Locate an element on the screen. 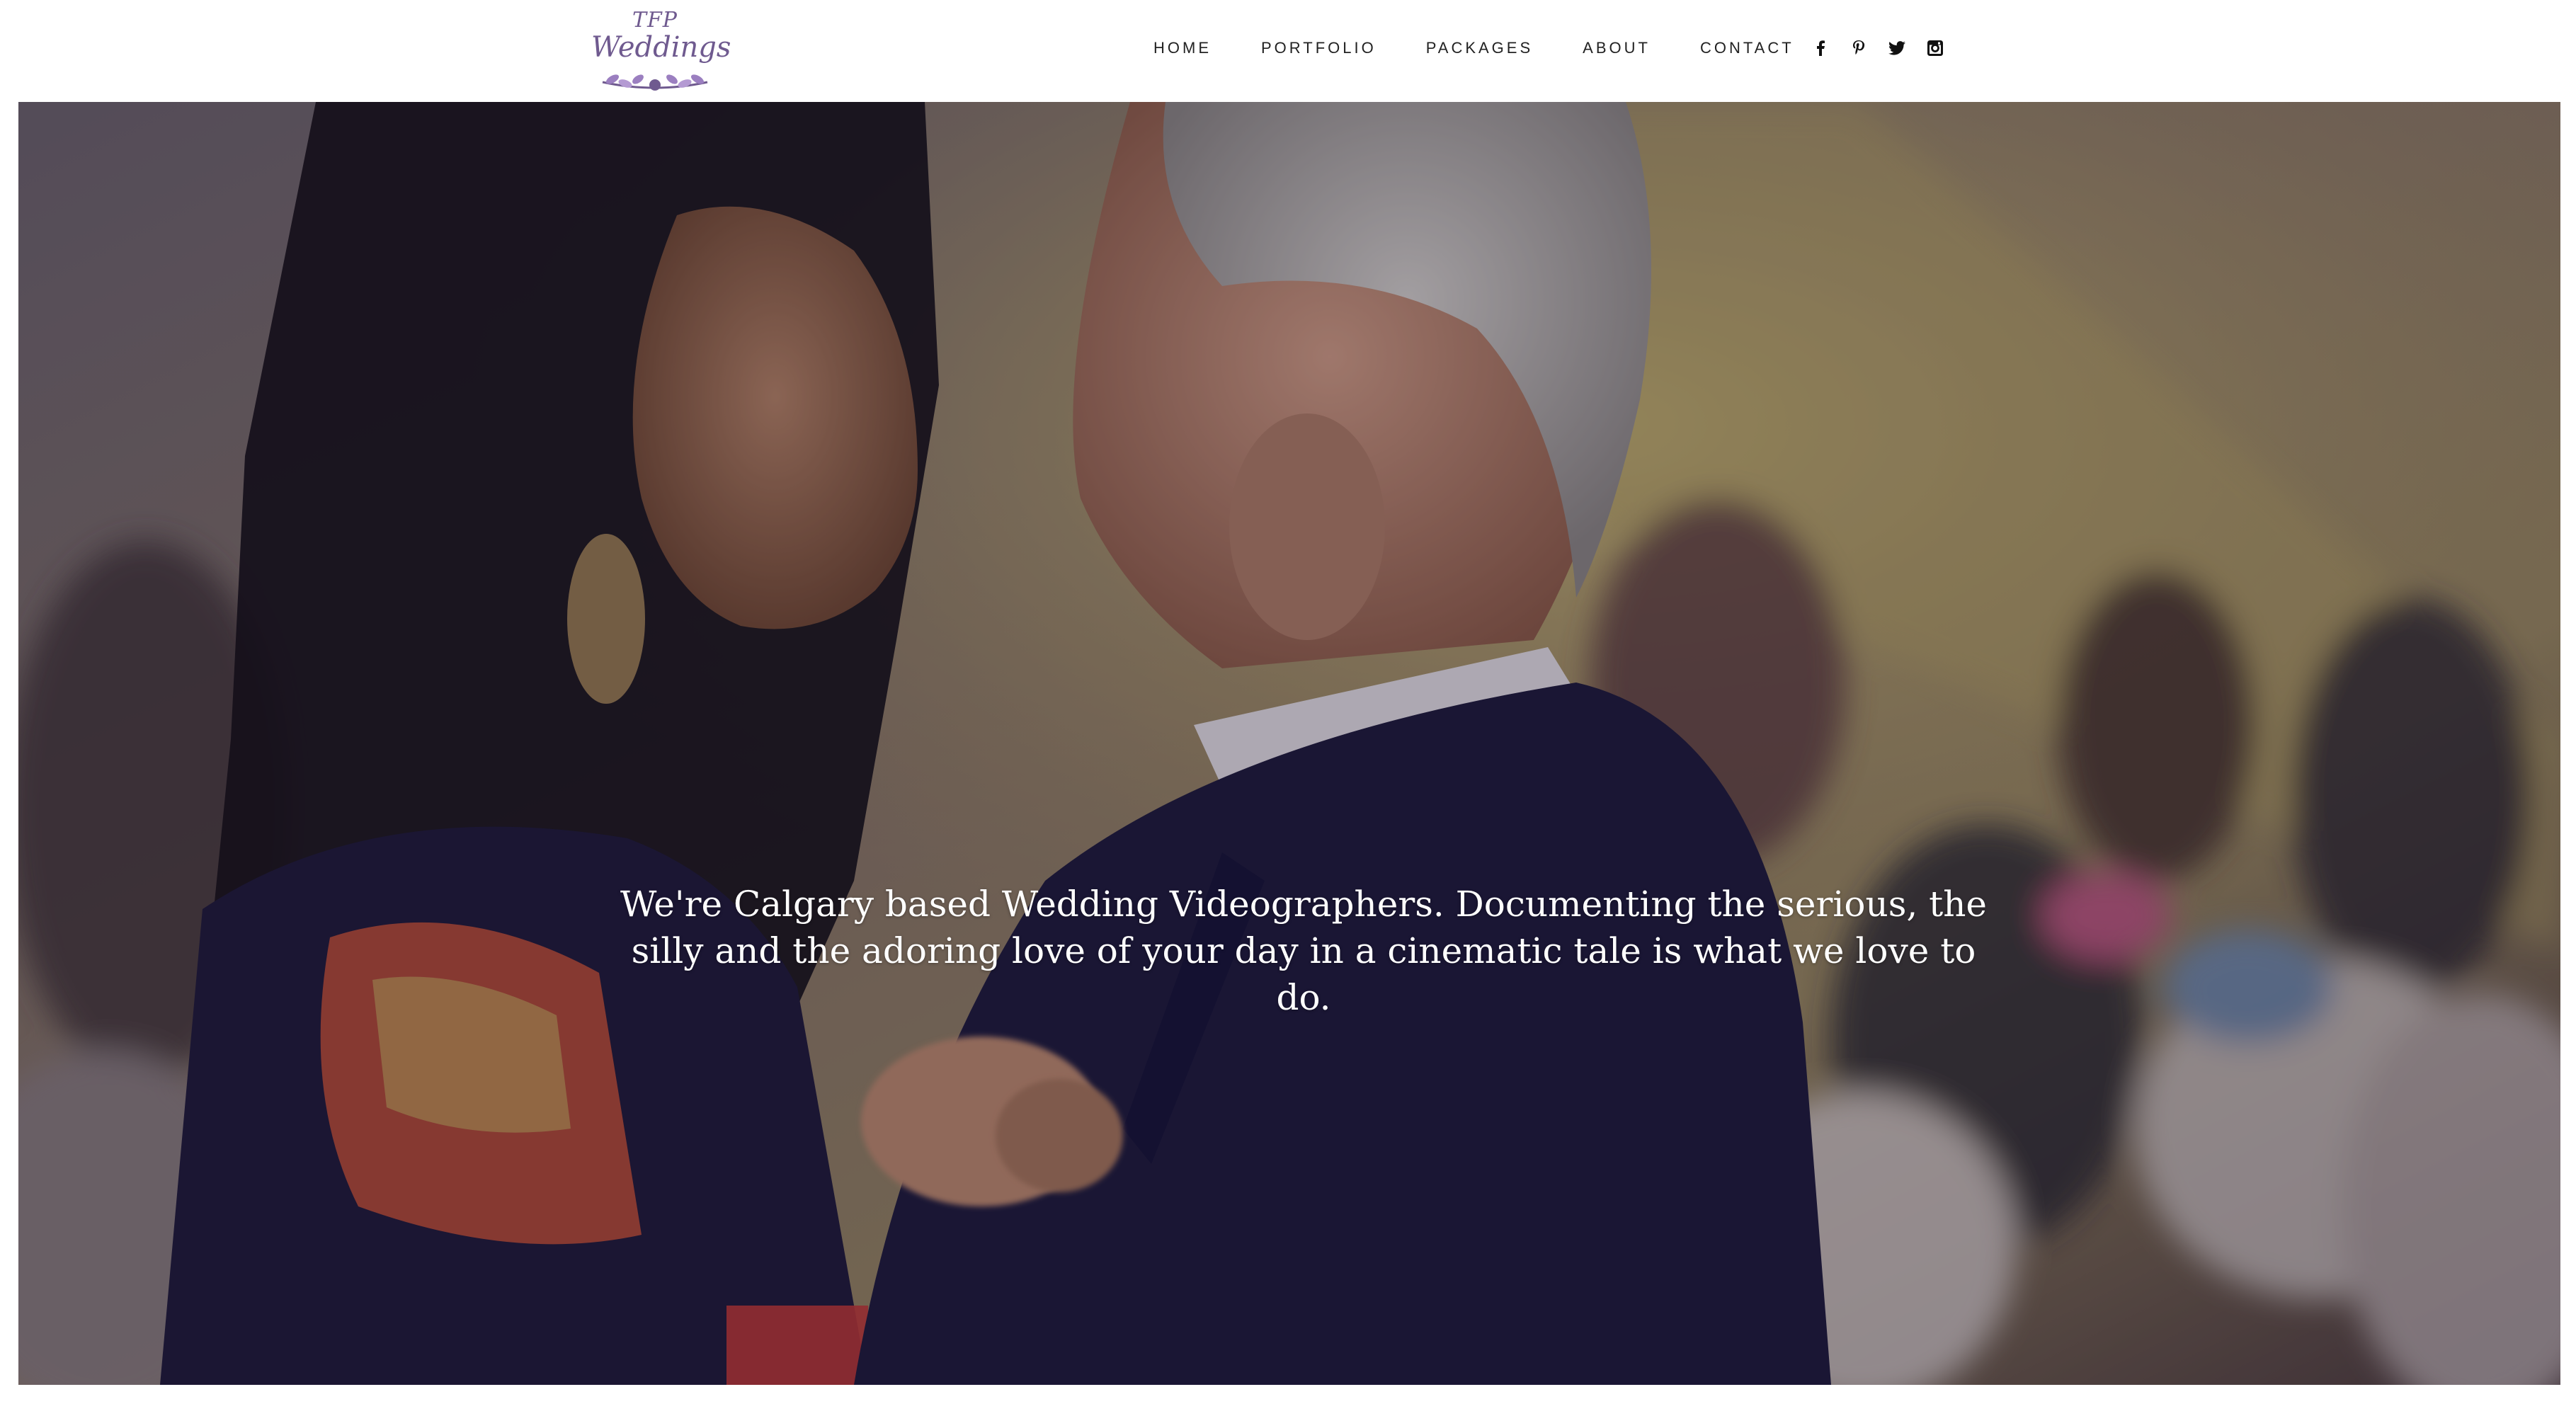 The height and width of the screenshot is (1416, 2576). nav-portfolio-link: PORTFOLIO is located at coordinates (1319, 48).